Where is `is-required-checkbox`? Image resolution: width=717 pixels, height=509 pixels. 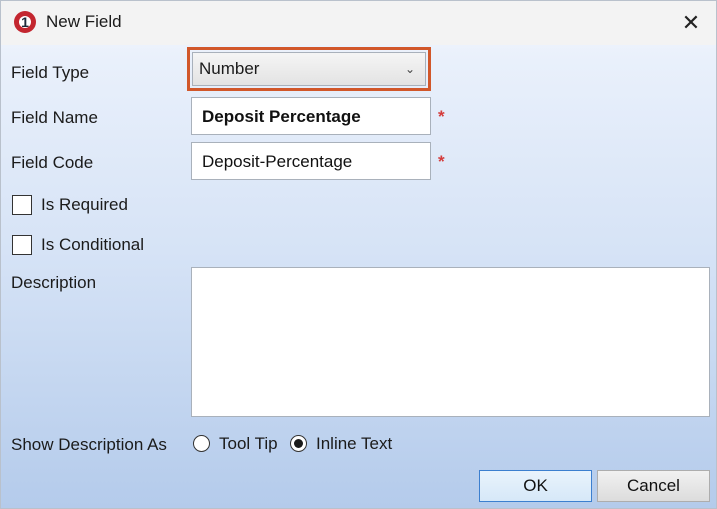
is-required-checkbox is located at coordinates (22, 205).